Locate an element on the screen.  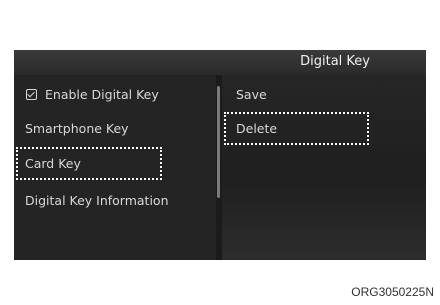
menu-item-label: Save is located at coordinates (251, 94).